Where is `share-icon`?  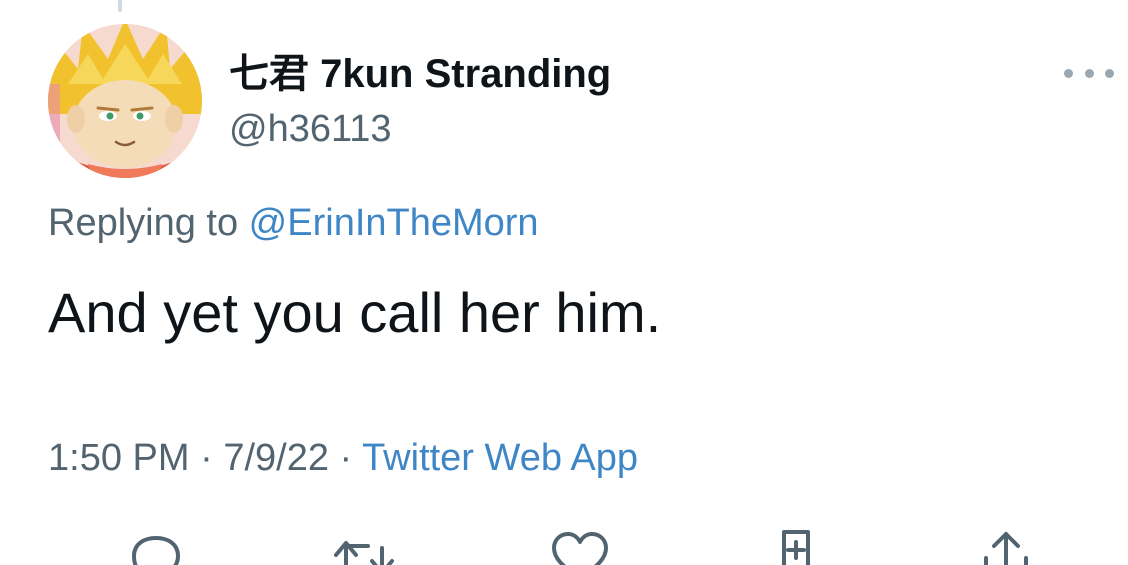
share-icon is located at coordinates (1006, 548).